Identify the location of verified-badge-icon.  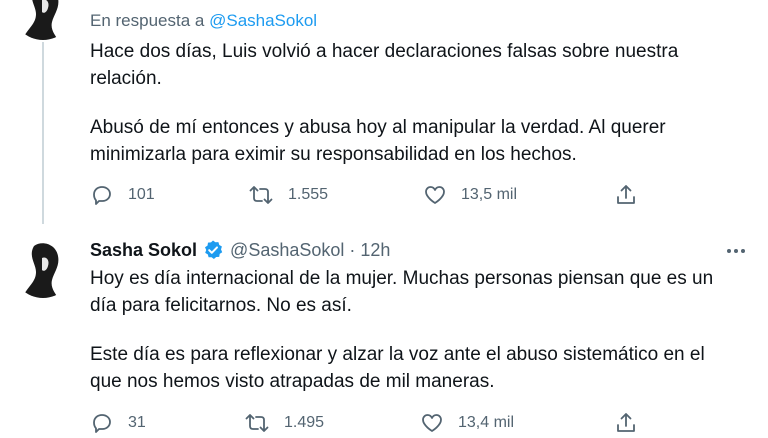
(213, 250).